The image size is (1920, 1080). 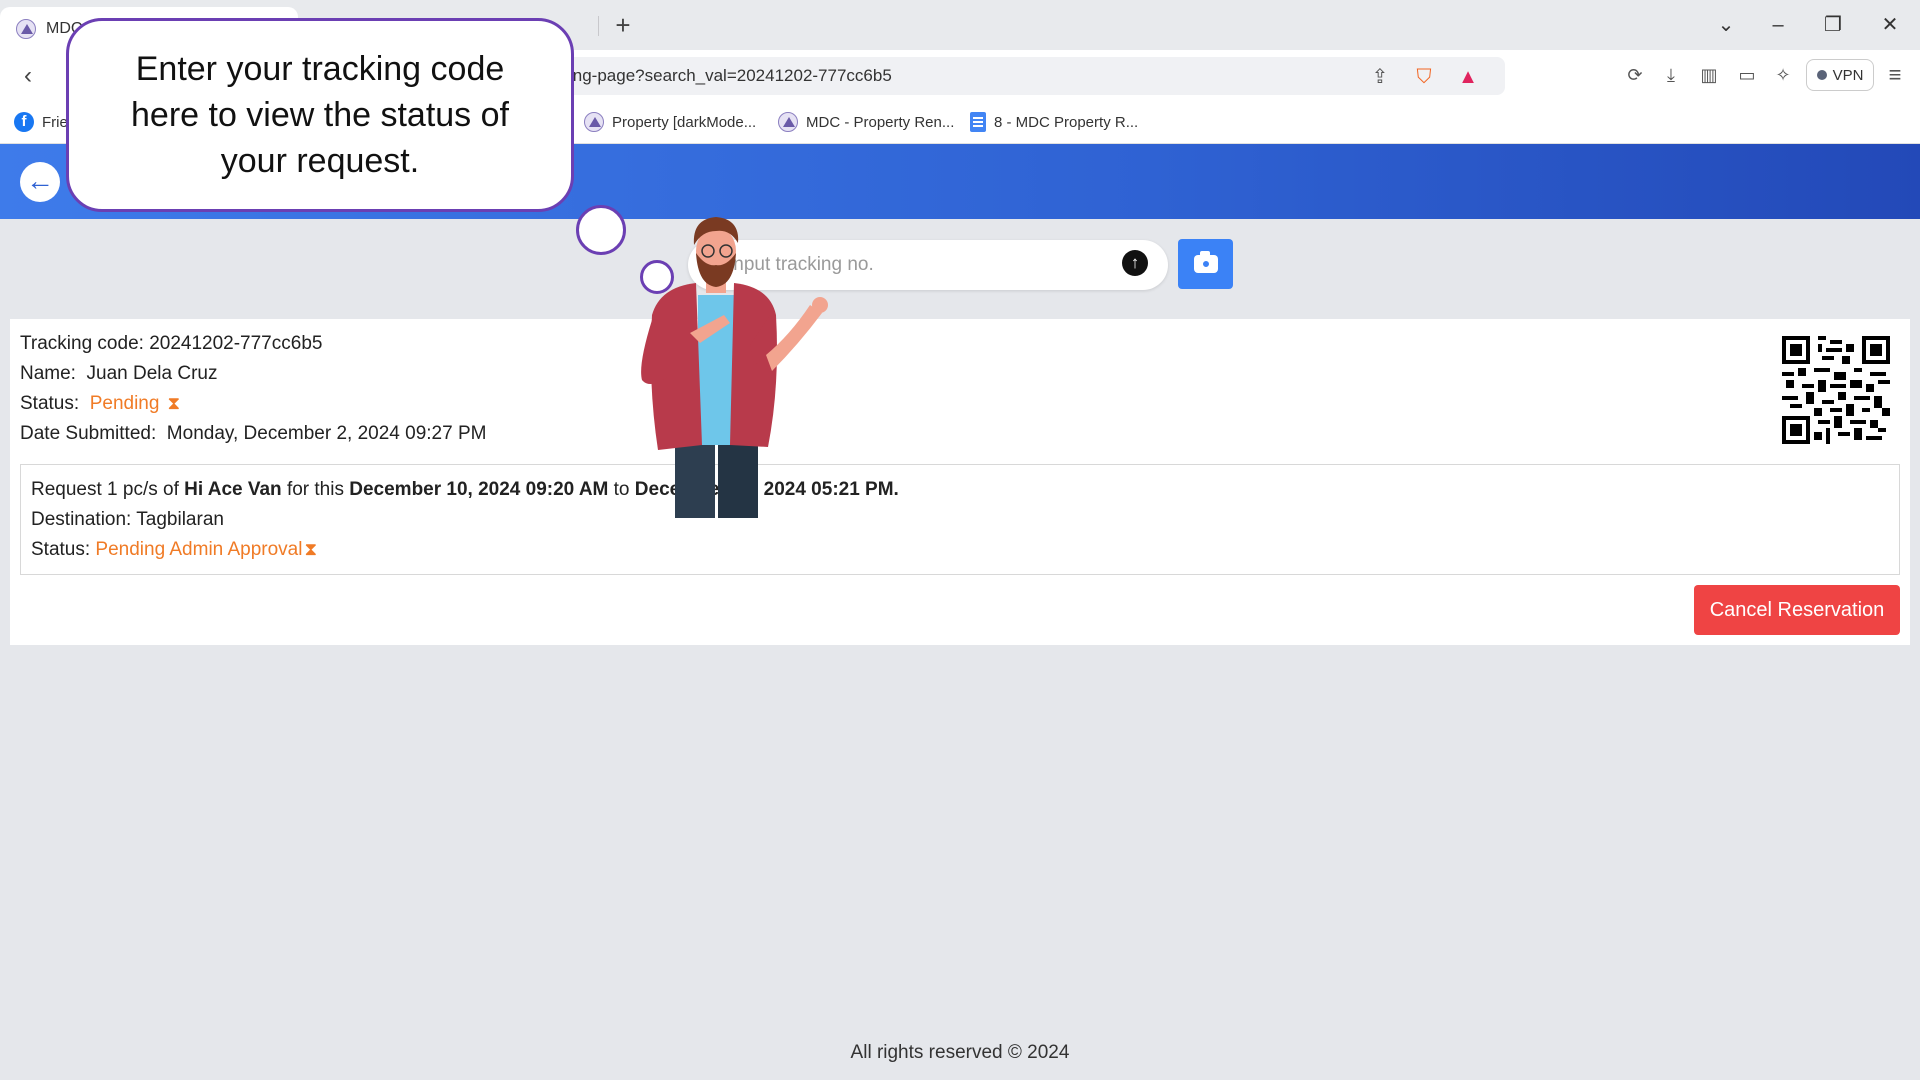 I want to click on bookmark-item: f Frie, so click(x=41, y=122).